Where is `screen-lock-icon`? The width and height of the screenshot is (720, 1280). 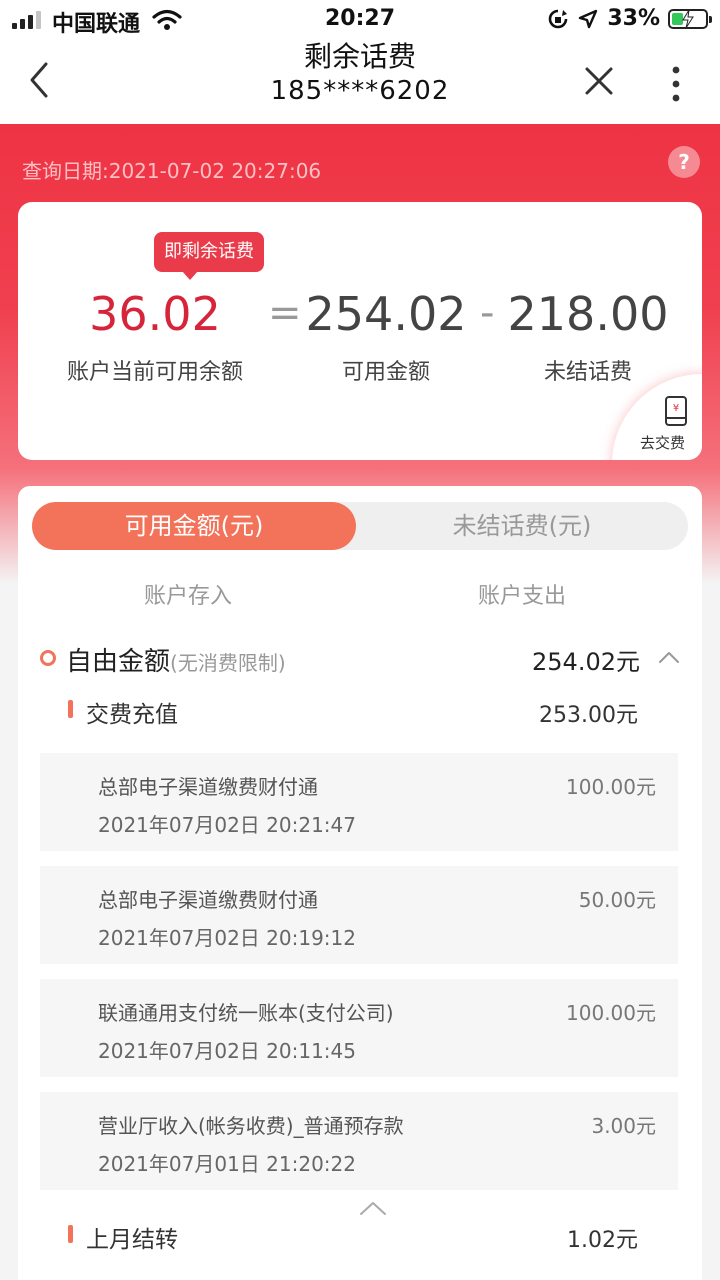
screen-lock-icon is located at coordinates (558, 18).